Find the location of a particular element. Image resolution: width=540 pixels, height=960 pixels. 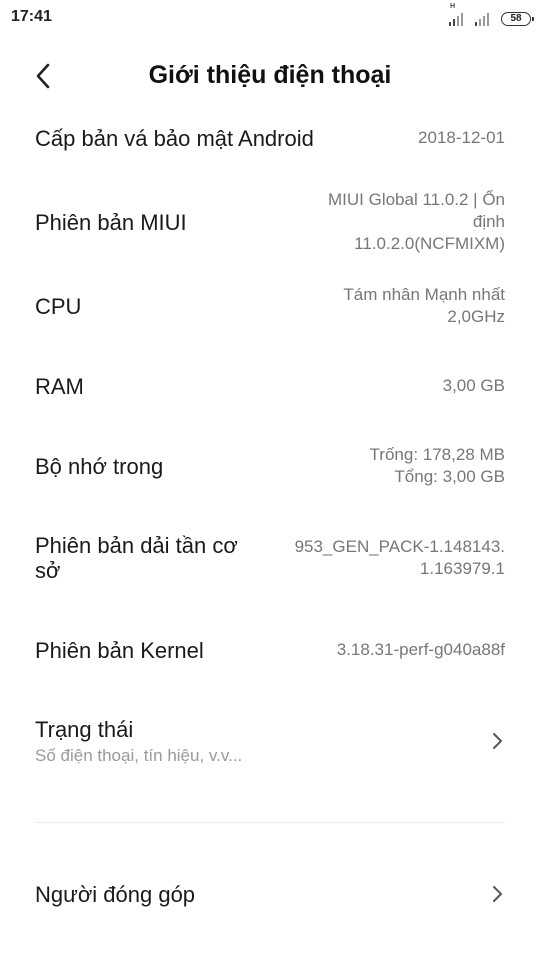

security-patch-row: Cấp bản vá bảo mật Android 2018-12-01 is located at coordinates (270, 138).